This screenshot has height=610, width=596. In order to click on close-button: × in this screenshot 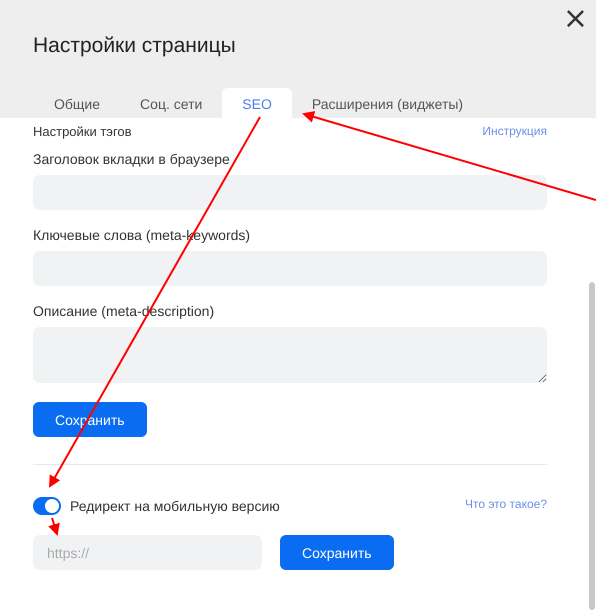, I will do `click(575, 19)`.